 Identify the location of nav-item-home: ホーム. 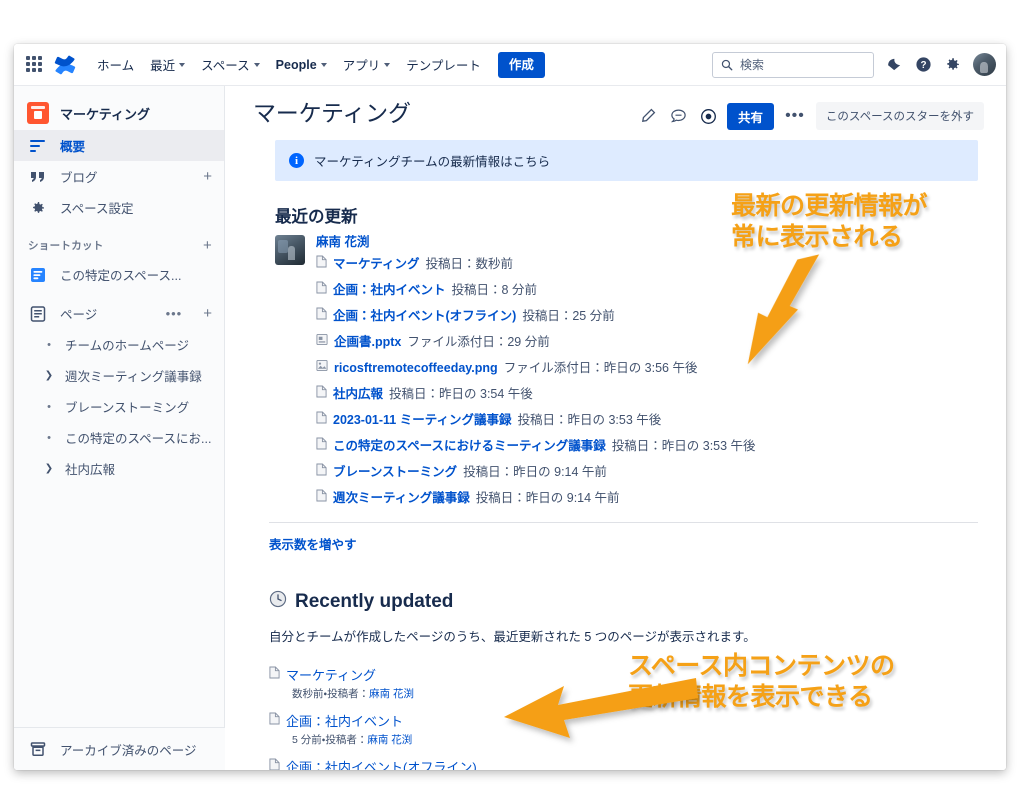
(115, 64).